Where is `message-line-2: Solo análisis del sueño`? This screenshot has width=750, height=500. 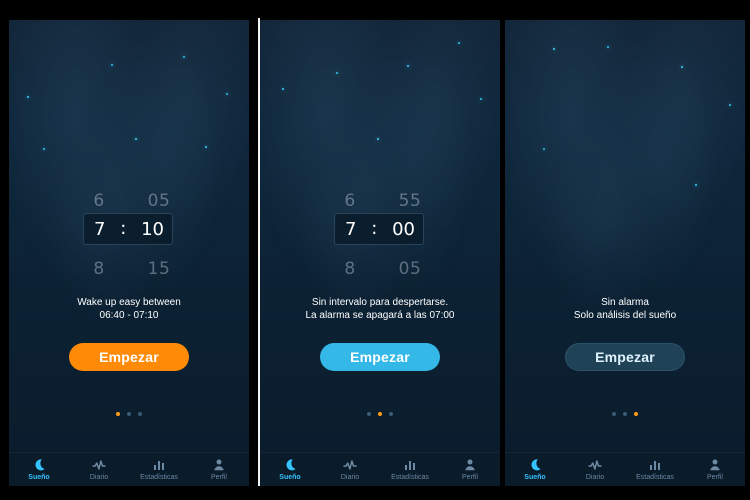 message-line-2: Solo análisis del sueño is located at coordinates (625, 315).